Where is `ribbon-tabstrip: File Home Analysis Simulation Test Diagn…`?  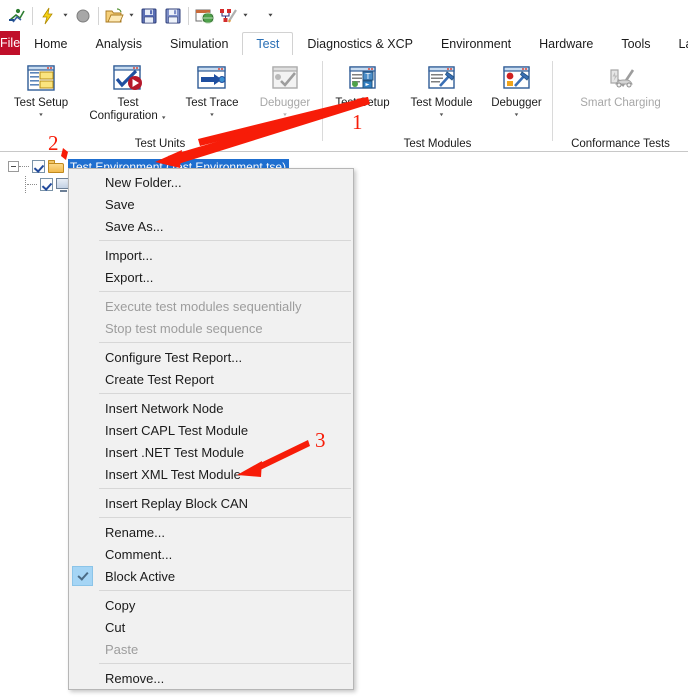 ribbon-tabstrip: File Home Analysis Simulation Test Diagn… is located at coordinates (344, 43).